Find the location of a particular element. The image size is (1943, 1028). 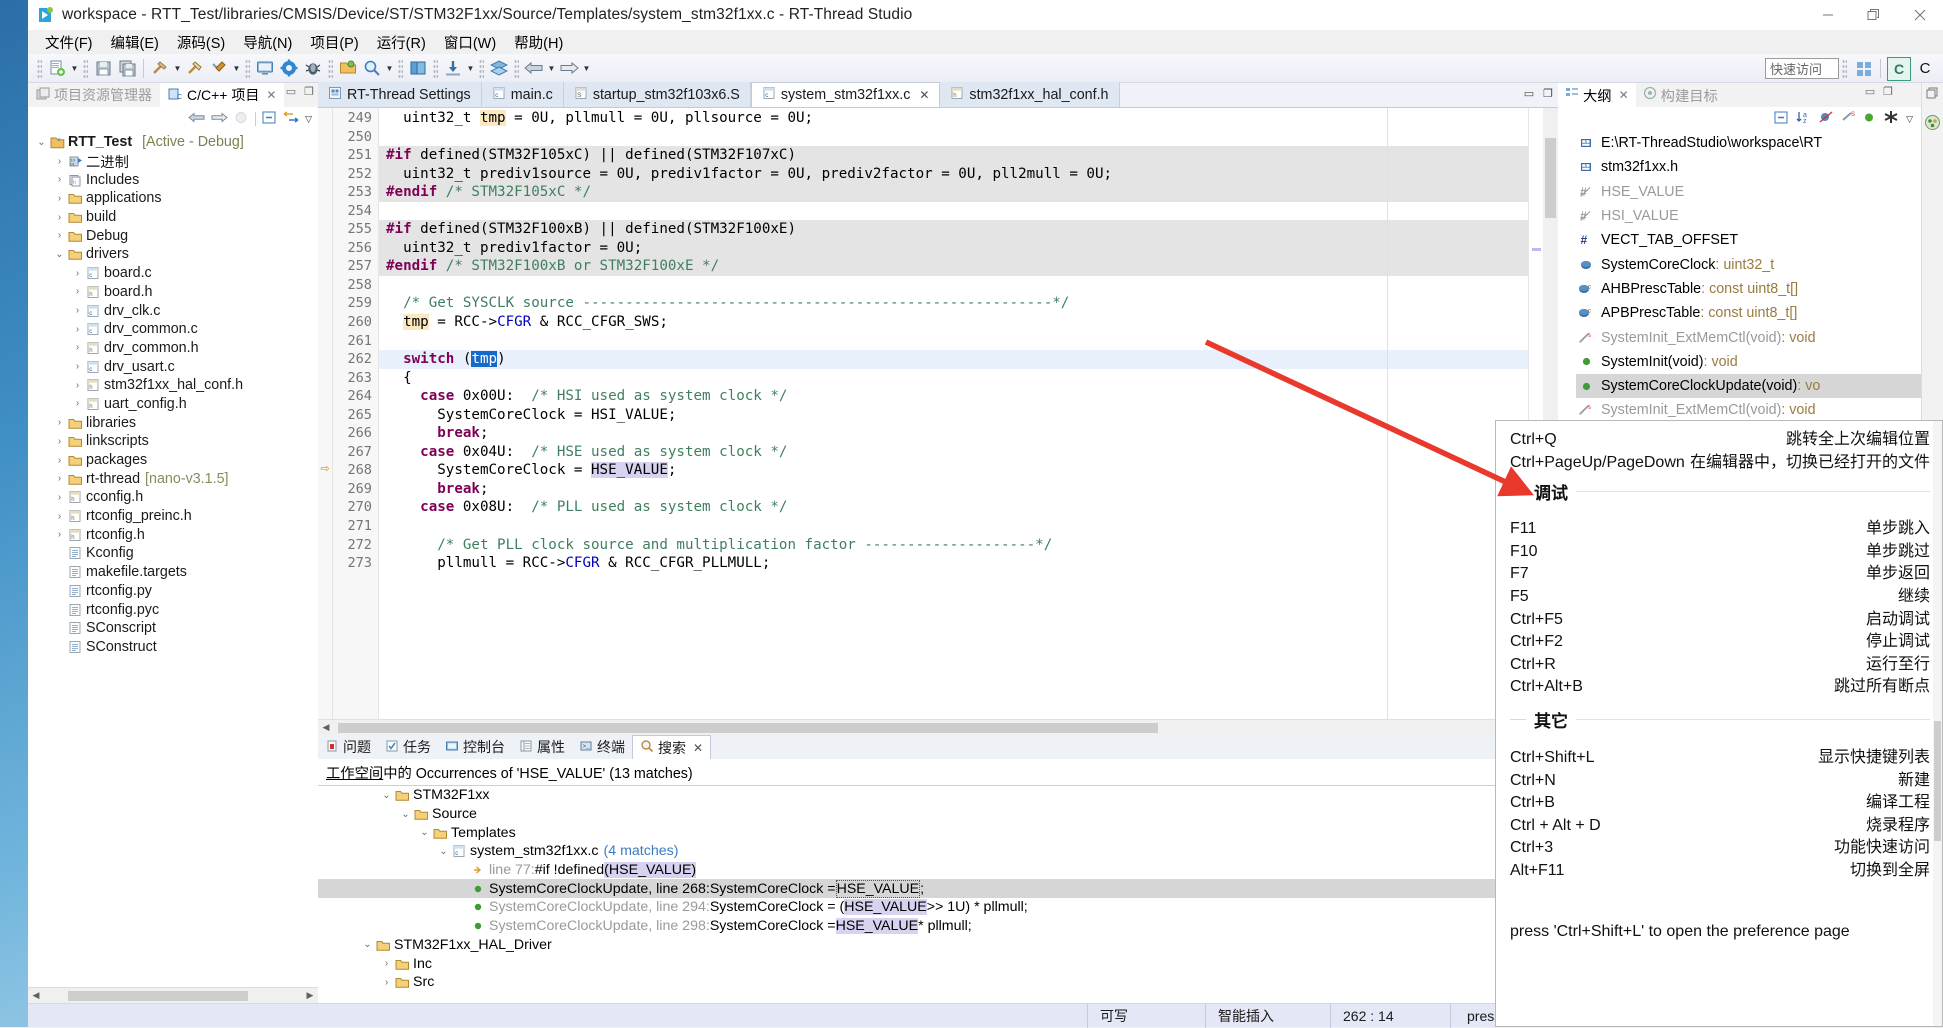

code-line: SystemCoreClock = HSI_VALUE; is located at coordinates (953, 415).